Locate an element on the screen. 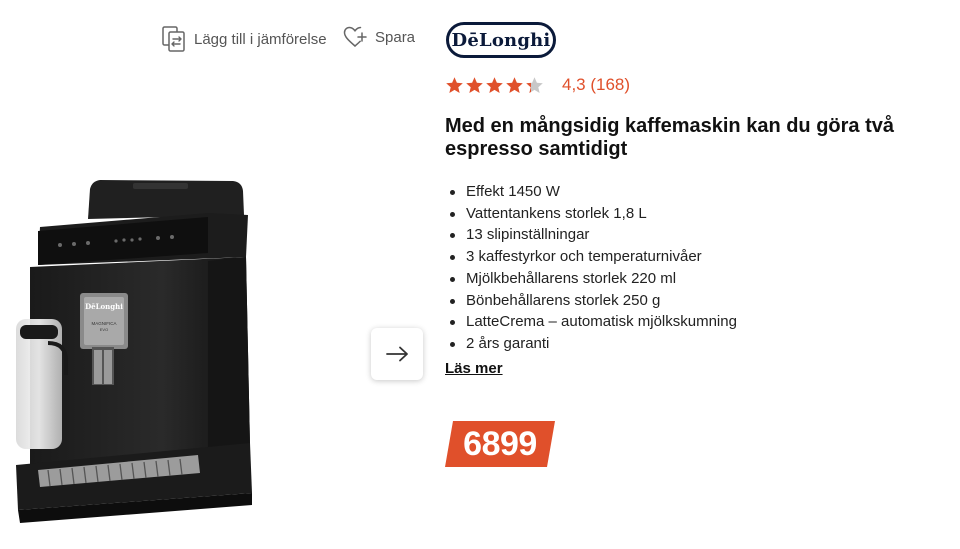 This screenshot has height=549, width=960. compare-icon is located at coordinates (173, 39).